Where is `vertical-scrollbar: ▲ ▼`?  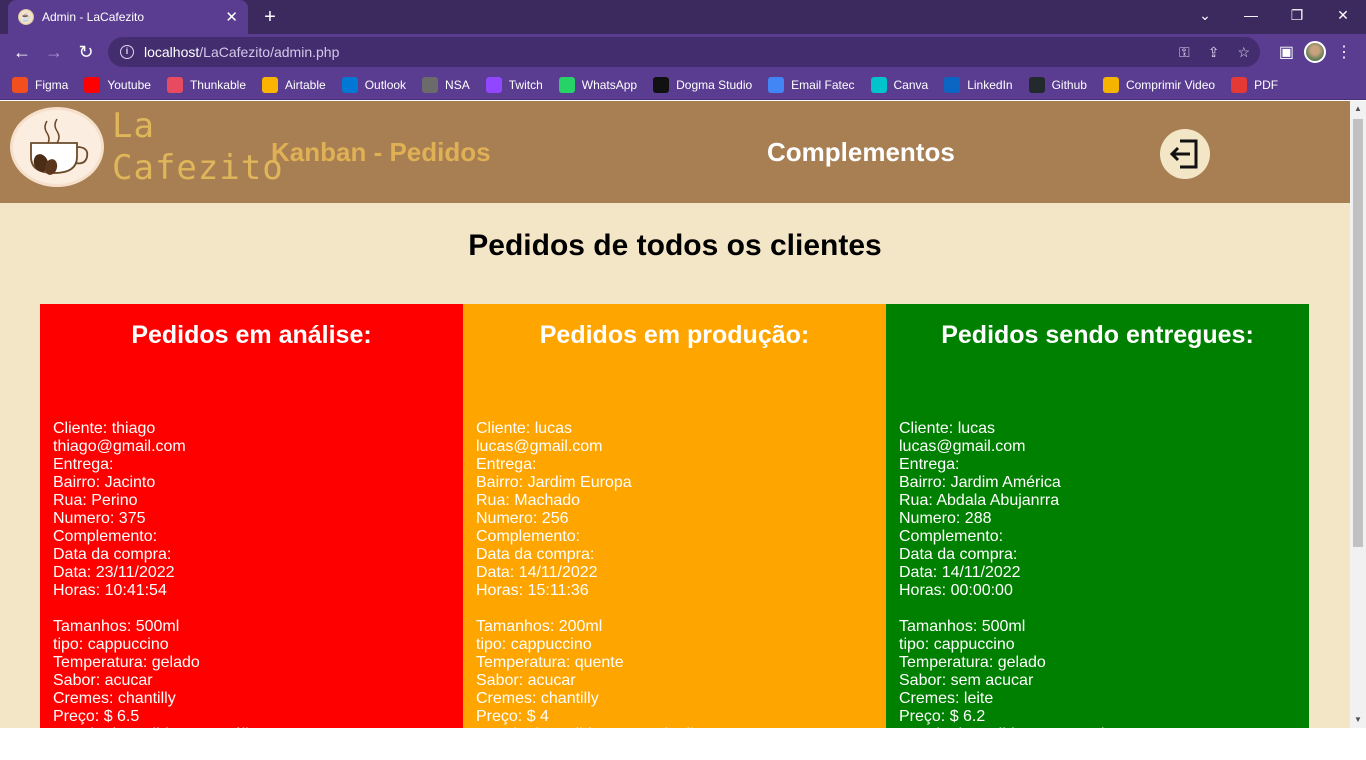 vertical-scrollbar: ▲ ▼ is located at coordinates (1358, 414).